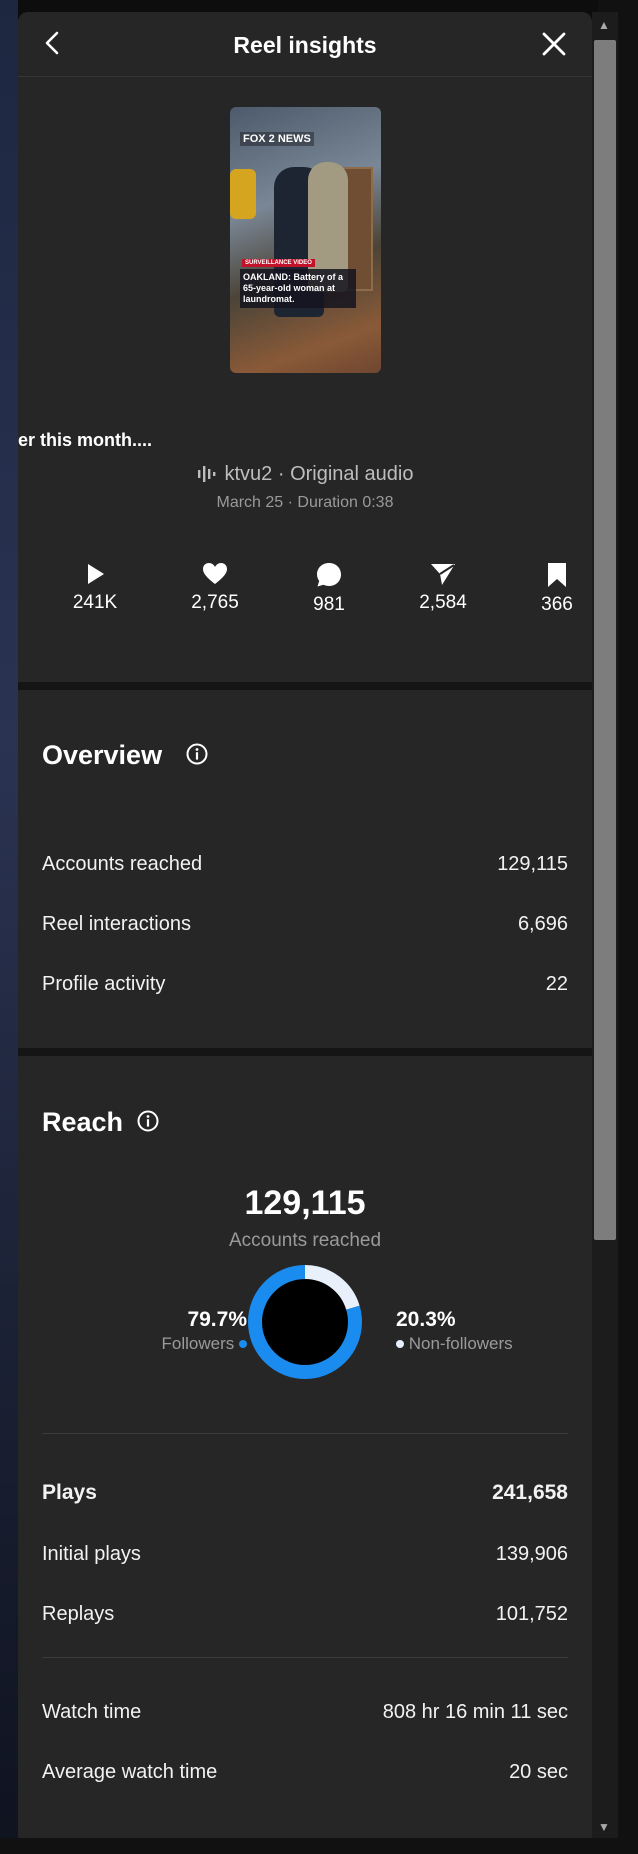 The width and height of the screenshot is (638, 1854). What do you see at coordinates (556, 984) in the screenshot?
I see `row-value: 22` at bounding box center [556, 984].